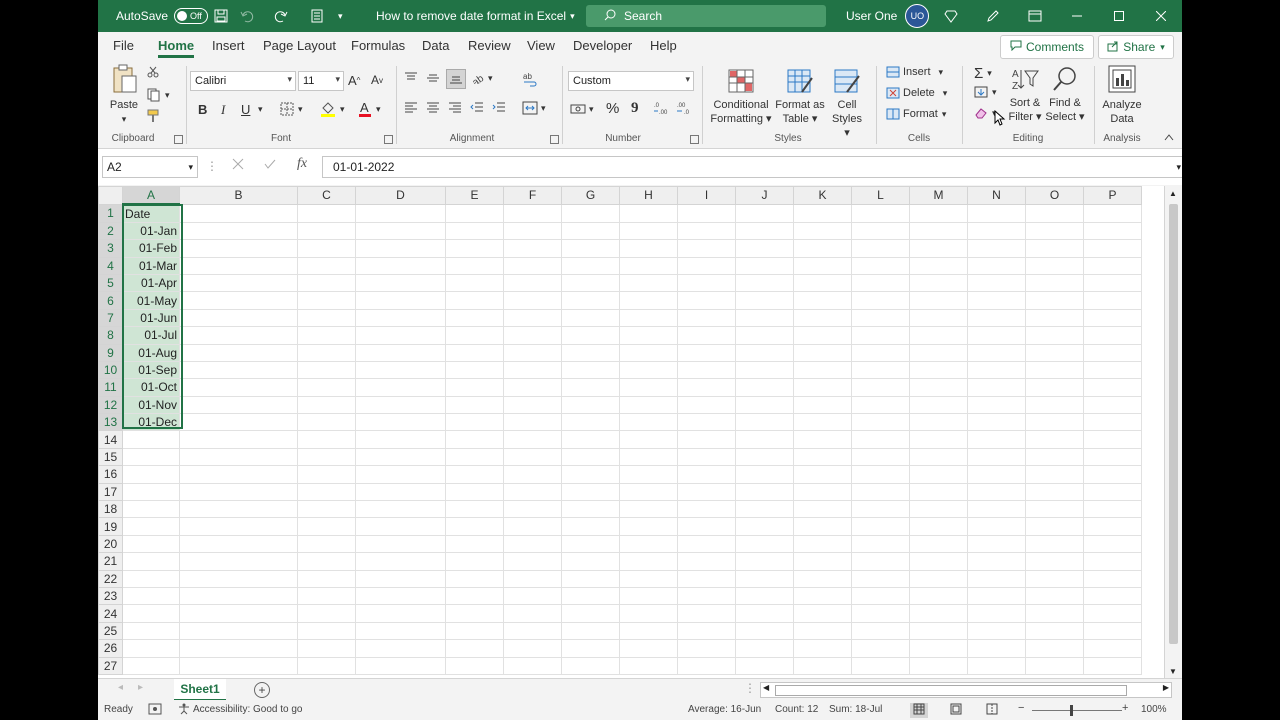 This screenshot has width=1280, height=720. I want to click on cell-i24, so click(706, 613).